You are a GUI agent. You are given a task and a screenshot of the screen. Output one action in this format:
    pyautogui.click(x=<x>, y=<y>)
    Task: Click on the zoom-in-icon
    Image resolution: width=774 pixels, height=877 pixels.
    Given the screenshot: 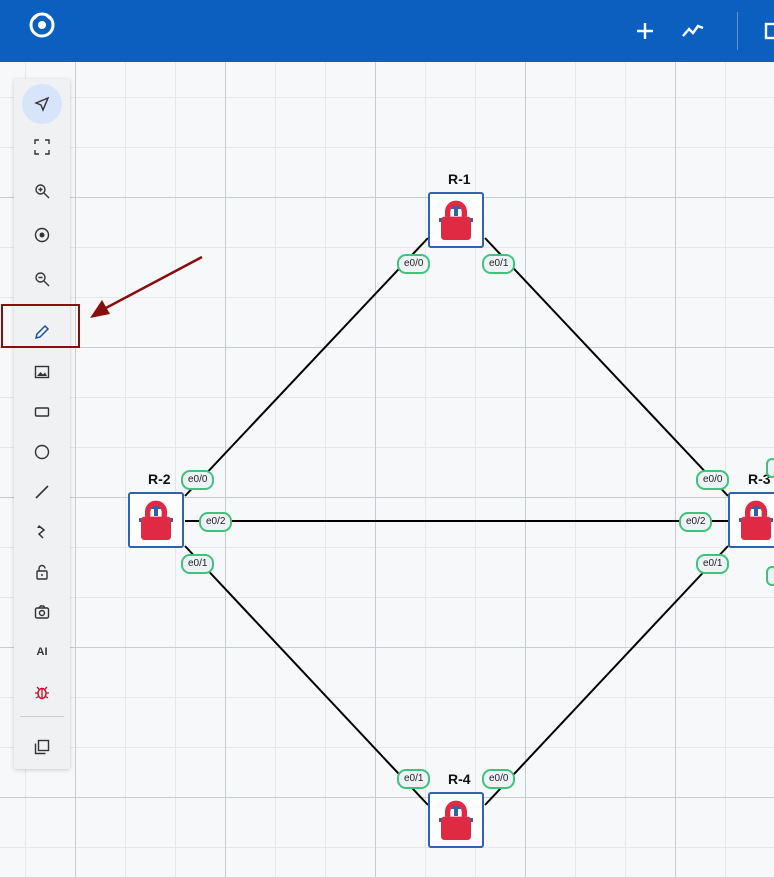 What is the action you would take?
    pyautogui.click(x=42, y=191)
    